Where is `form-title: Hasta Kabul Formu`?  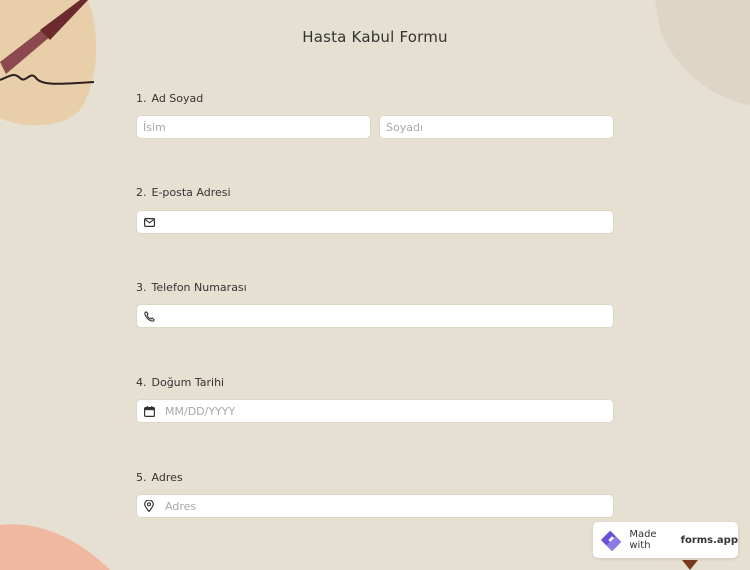 form-title: Hasta Kabul Formu is located at coordinates (375, 37).